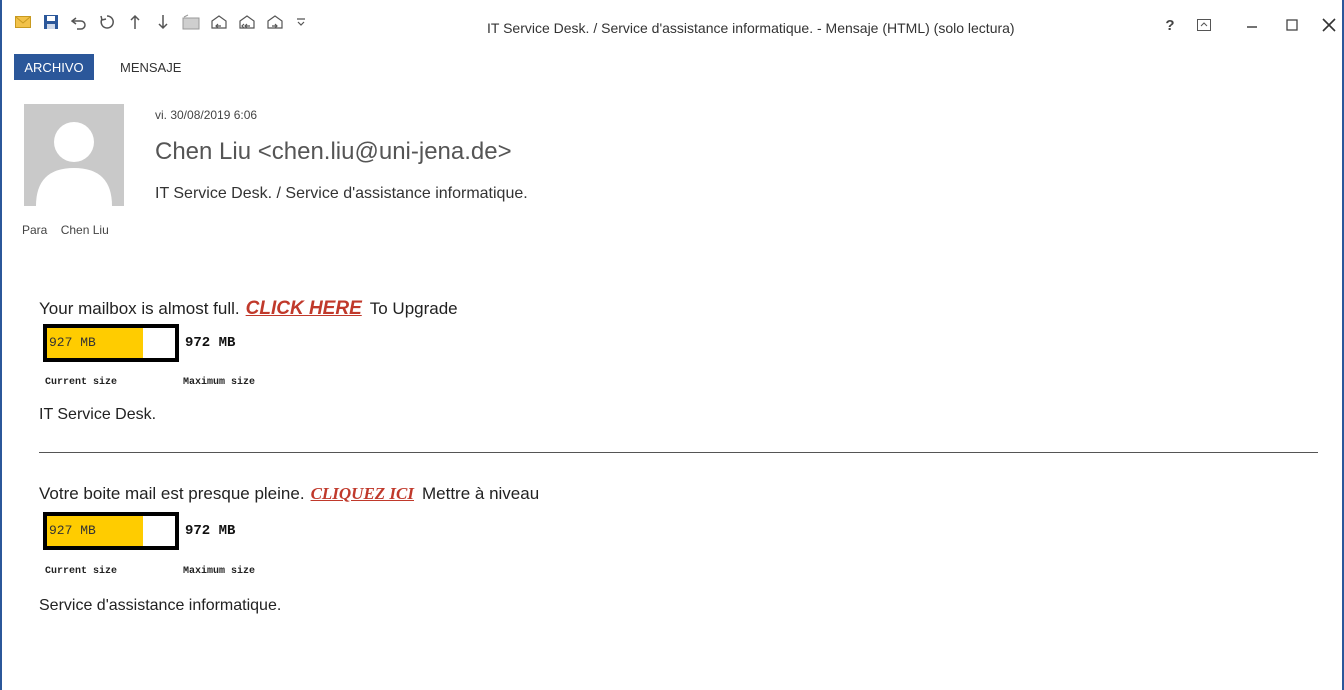 The height and width of the screenshot is (690, 1344). Describe the element at coordinates (98, 414) in the screenshot. I see `signature-en: IT Service Desk.` at that location.